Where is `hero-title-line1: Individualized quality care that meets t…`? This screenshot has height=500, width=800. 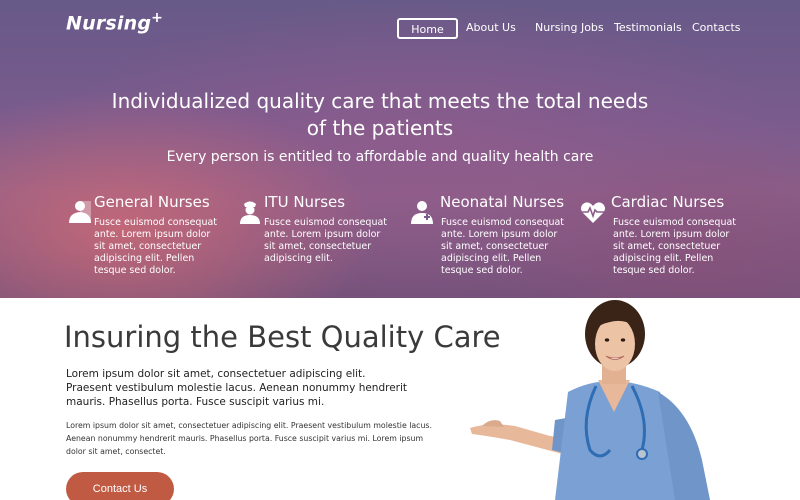
hero-title-line1: Individualized quality care that meets t… is located at coordinates (380, 101).